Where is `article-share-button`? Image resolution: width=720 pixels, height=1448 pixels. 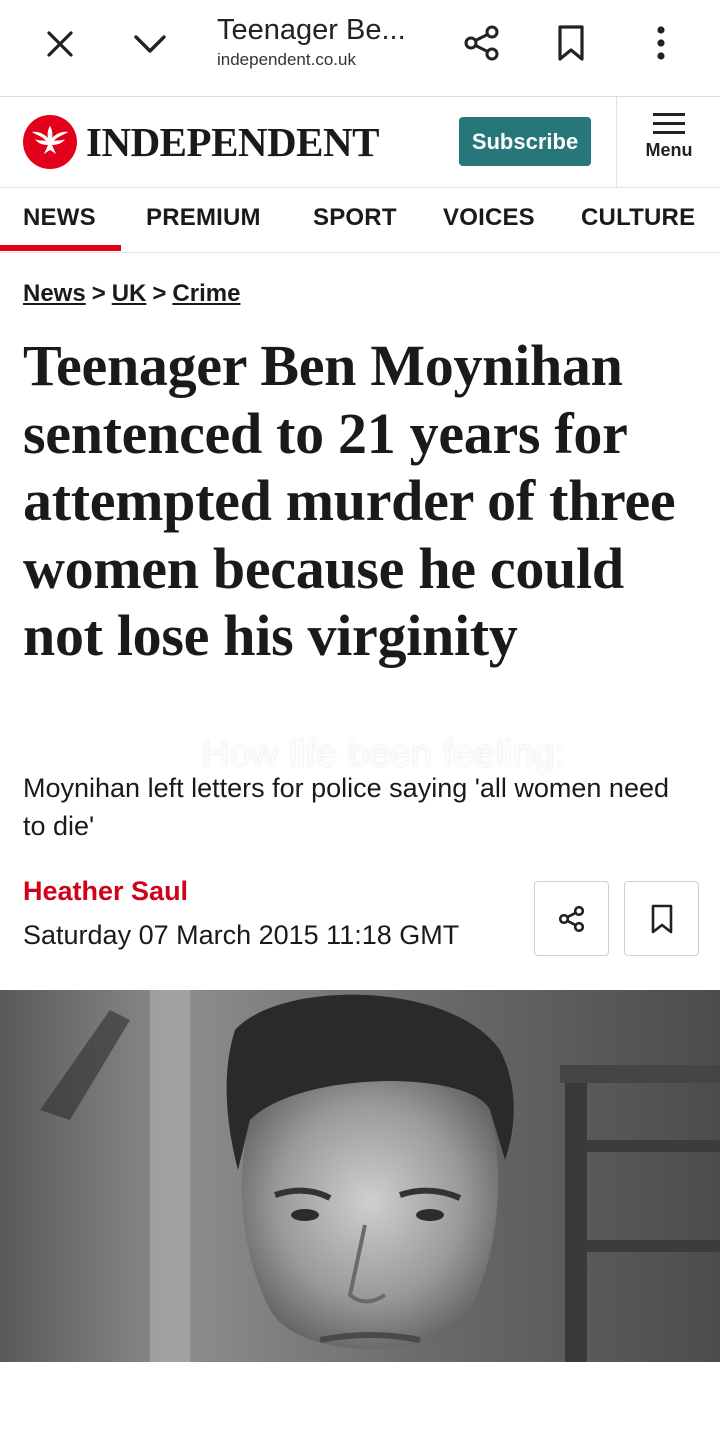
article-share-button is located at coordinates (571, 918).